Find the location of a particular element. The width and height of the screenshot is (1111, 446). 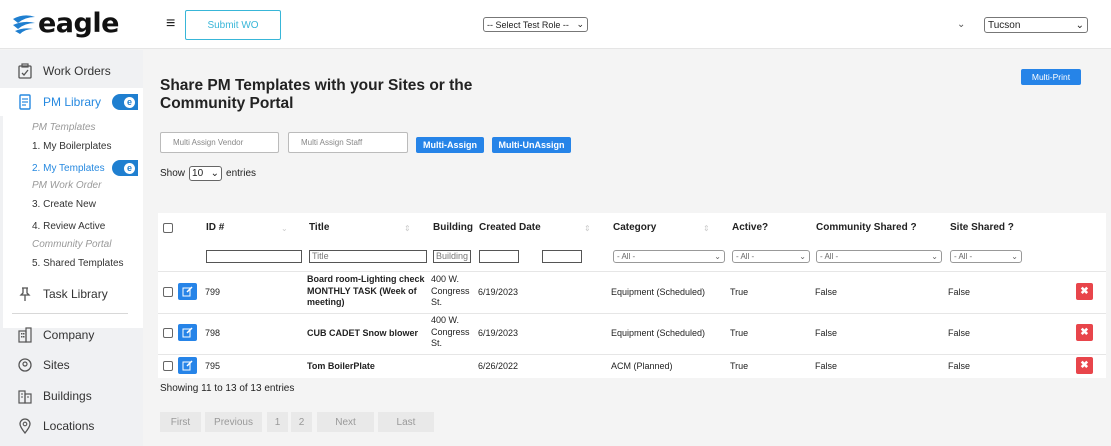

sidebar-item-label: PM Library is located at coordinates (72, 102).